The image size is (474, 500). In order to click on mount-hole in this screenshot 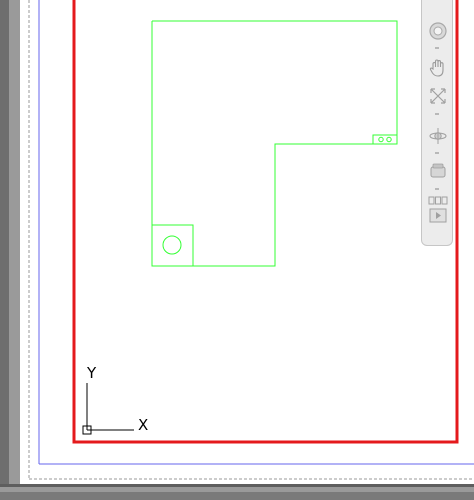, I will do `click(172, 245)`.